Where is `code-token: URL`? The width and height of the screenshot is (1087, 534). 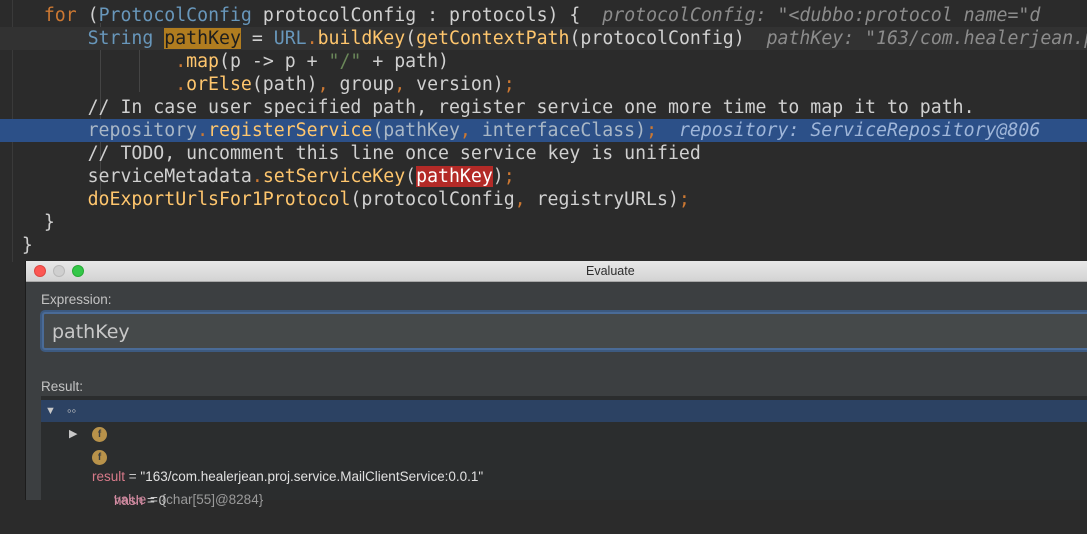
code-token: URL is located at coordinates (290, 38).